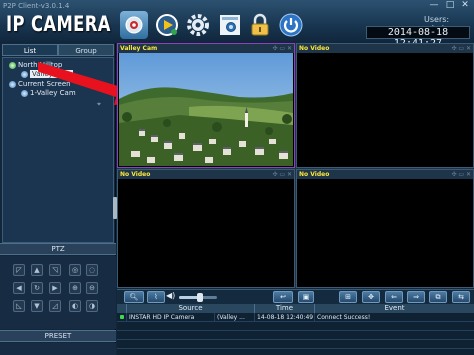 The height and width of the screenshot is (355, 474). Describe the element at coordinates (206, 48) in the screenshot. I see `video-cell-header: Valley Cam ✣ ▭ ✕` at that location.